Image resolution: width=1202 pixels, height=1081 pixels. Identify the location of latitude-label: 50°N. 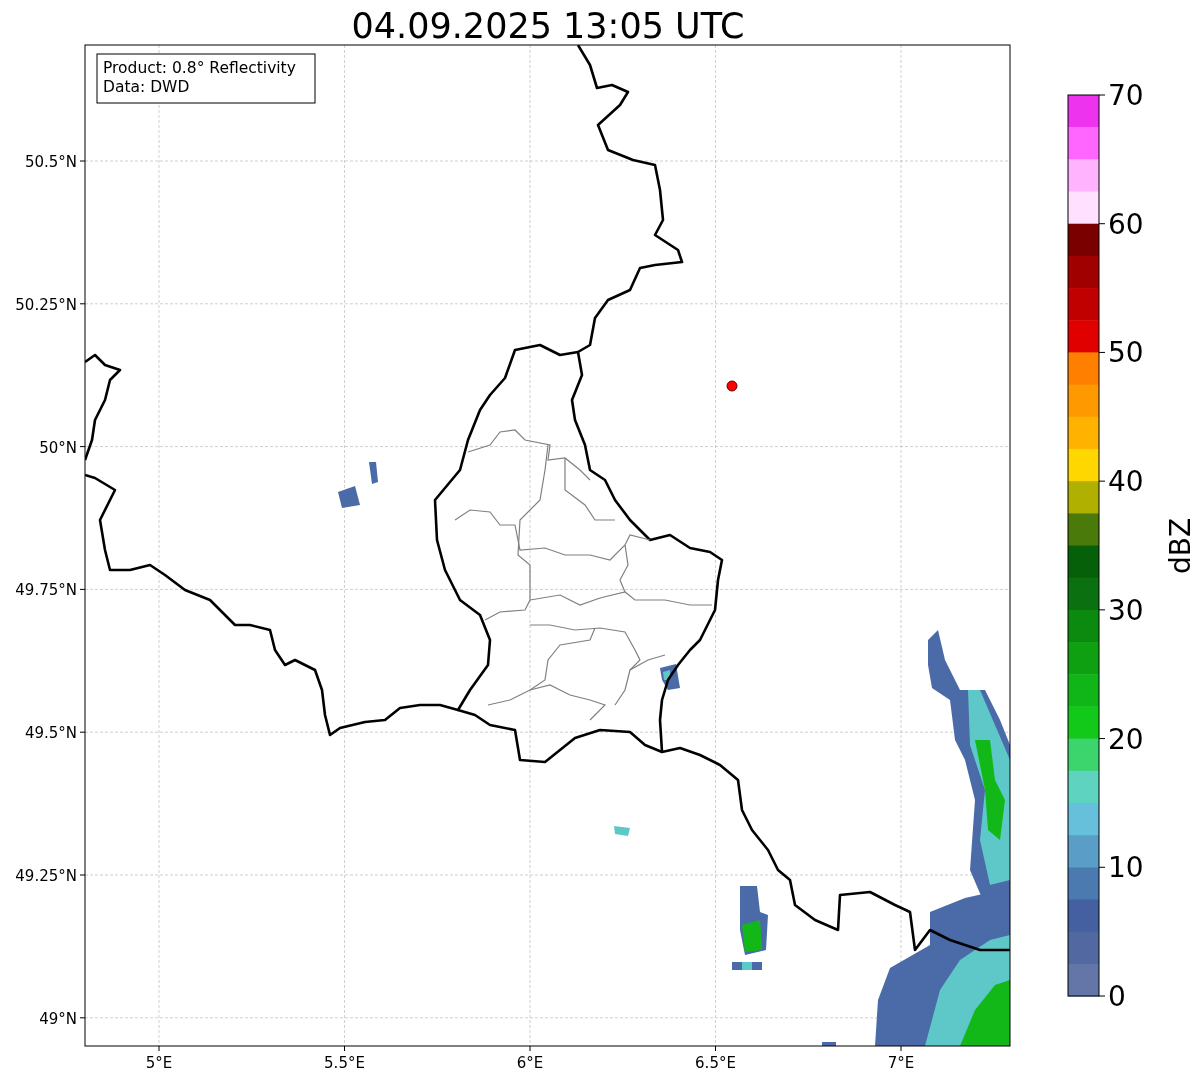
(58, 447).